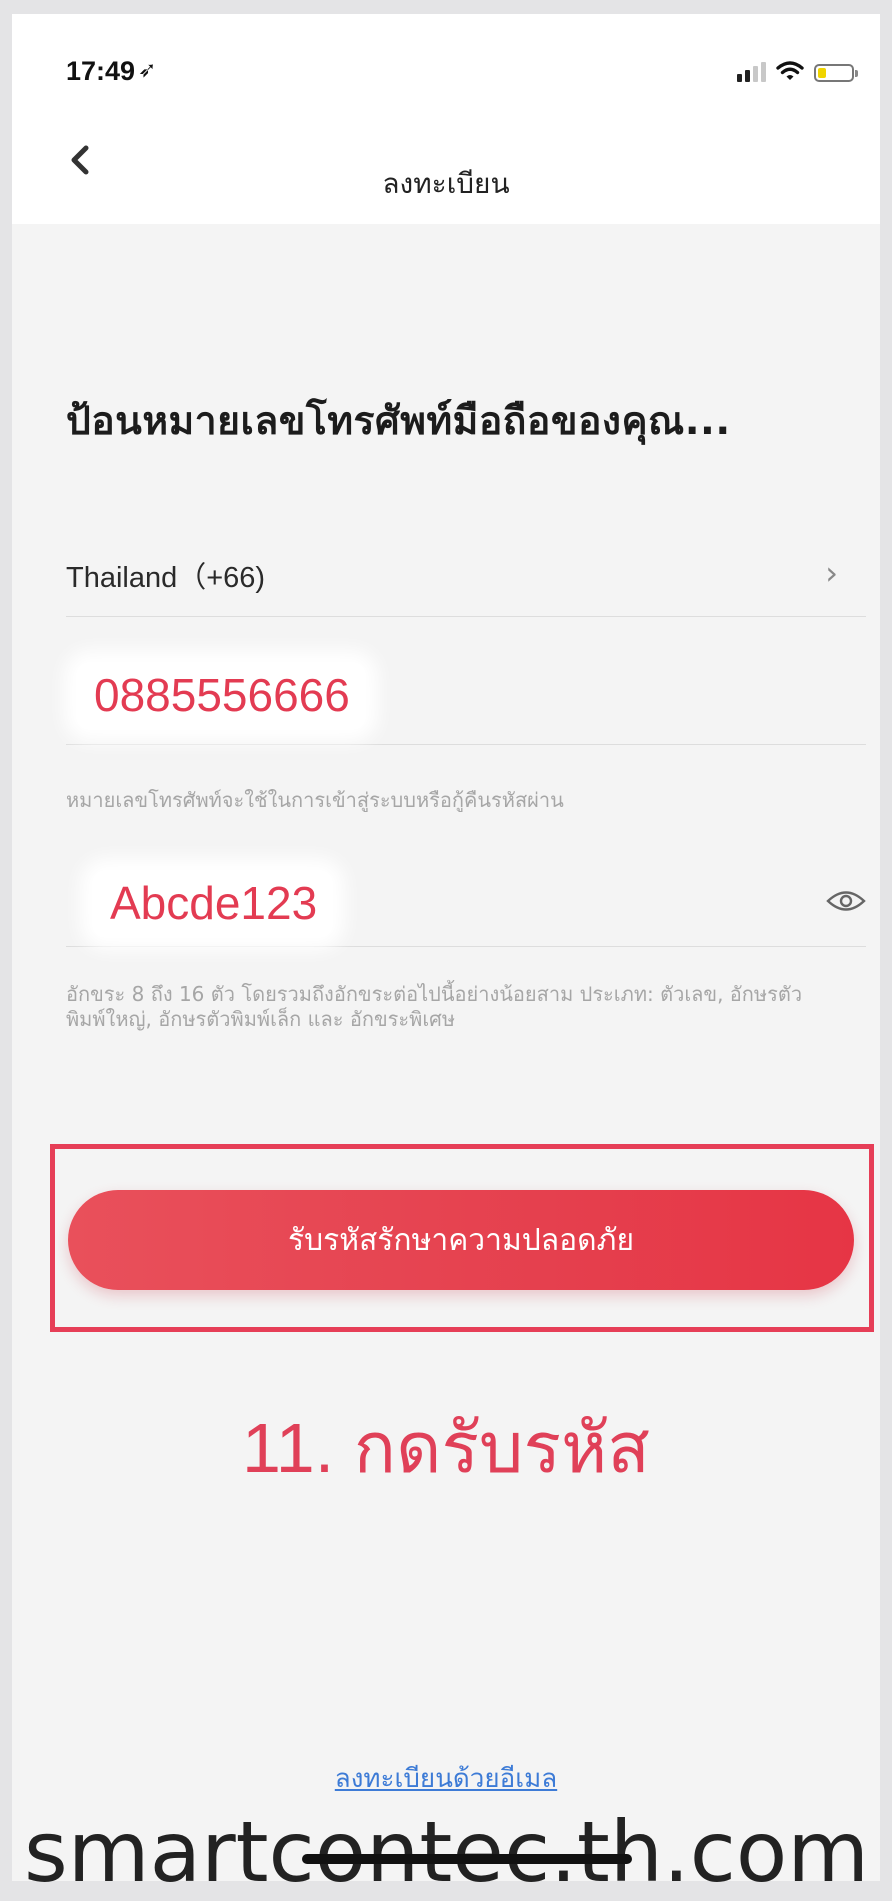  I want to click on country-label: Thailand（+66), so click(166, 578).